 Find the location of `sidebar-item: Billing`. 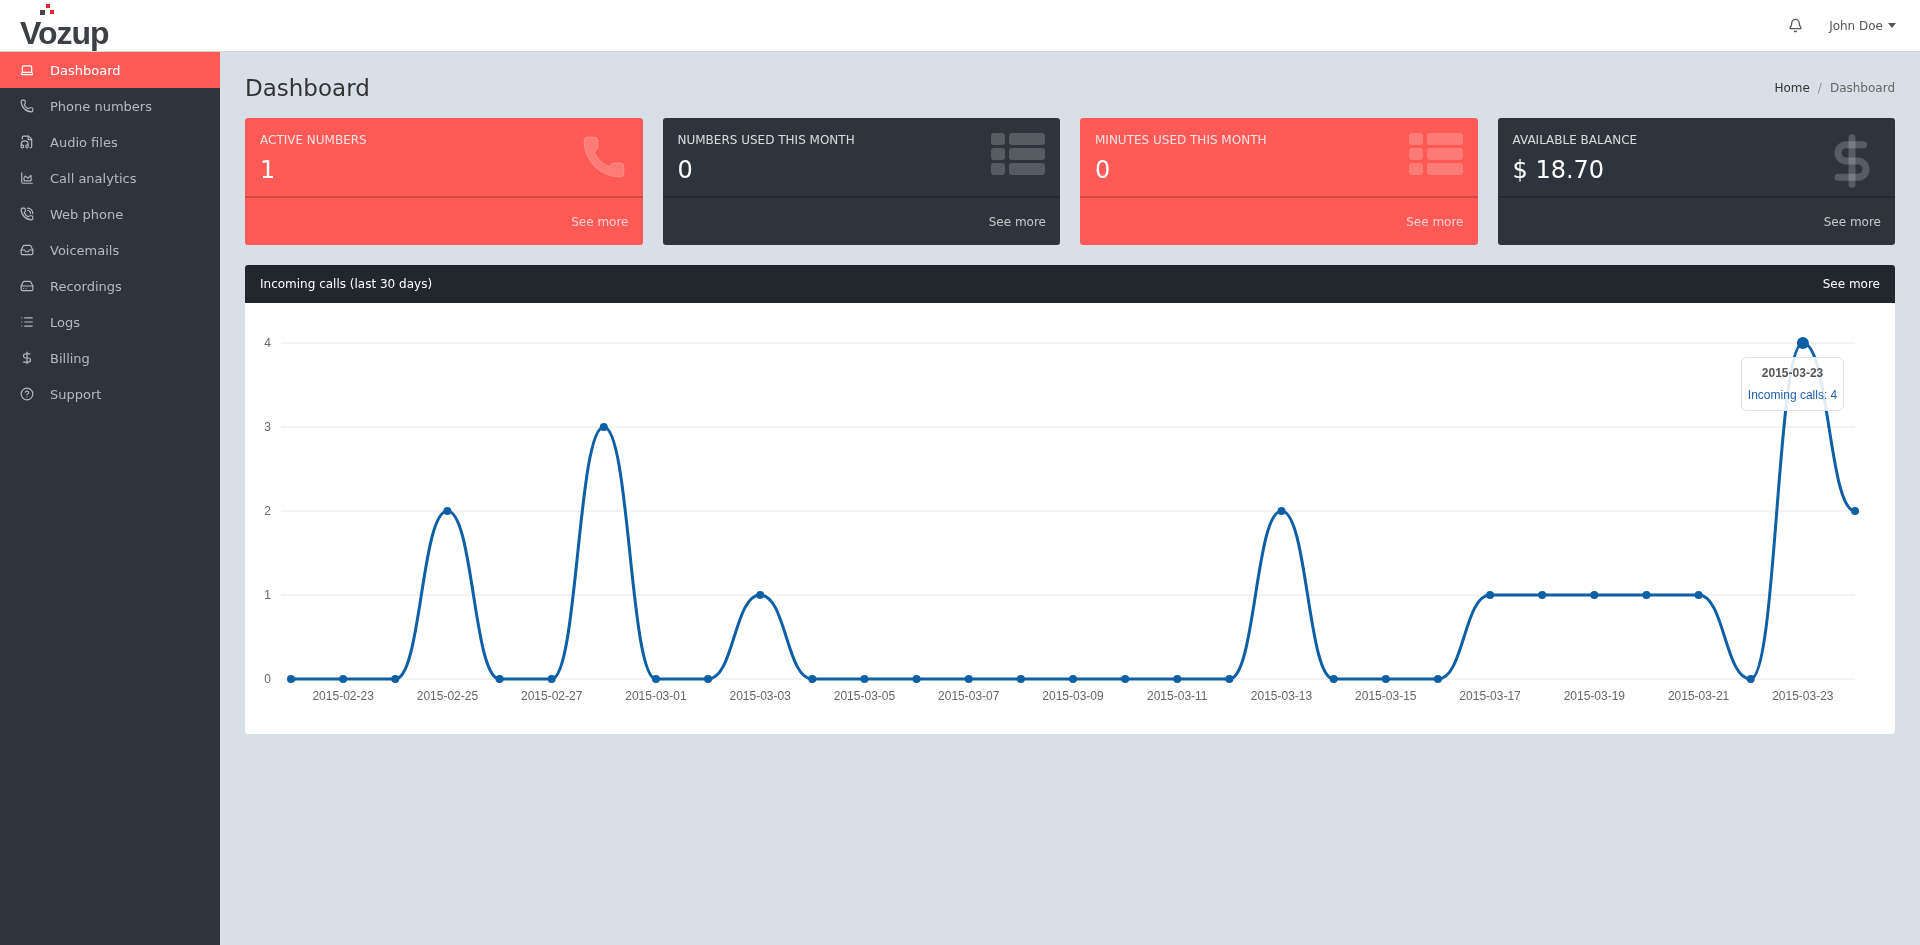

sidebar-item: Billing is located at coordinates (110, 358).